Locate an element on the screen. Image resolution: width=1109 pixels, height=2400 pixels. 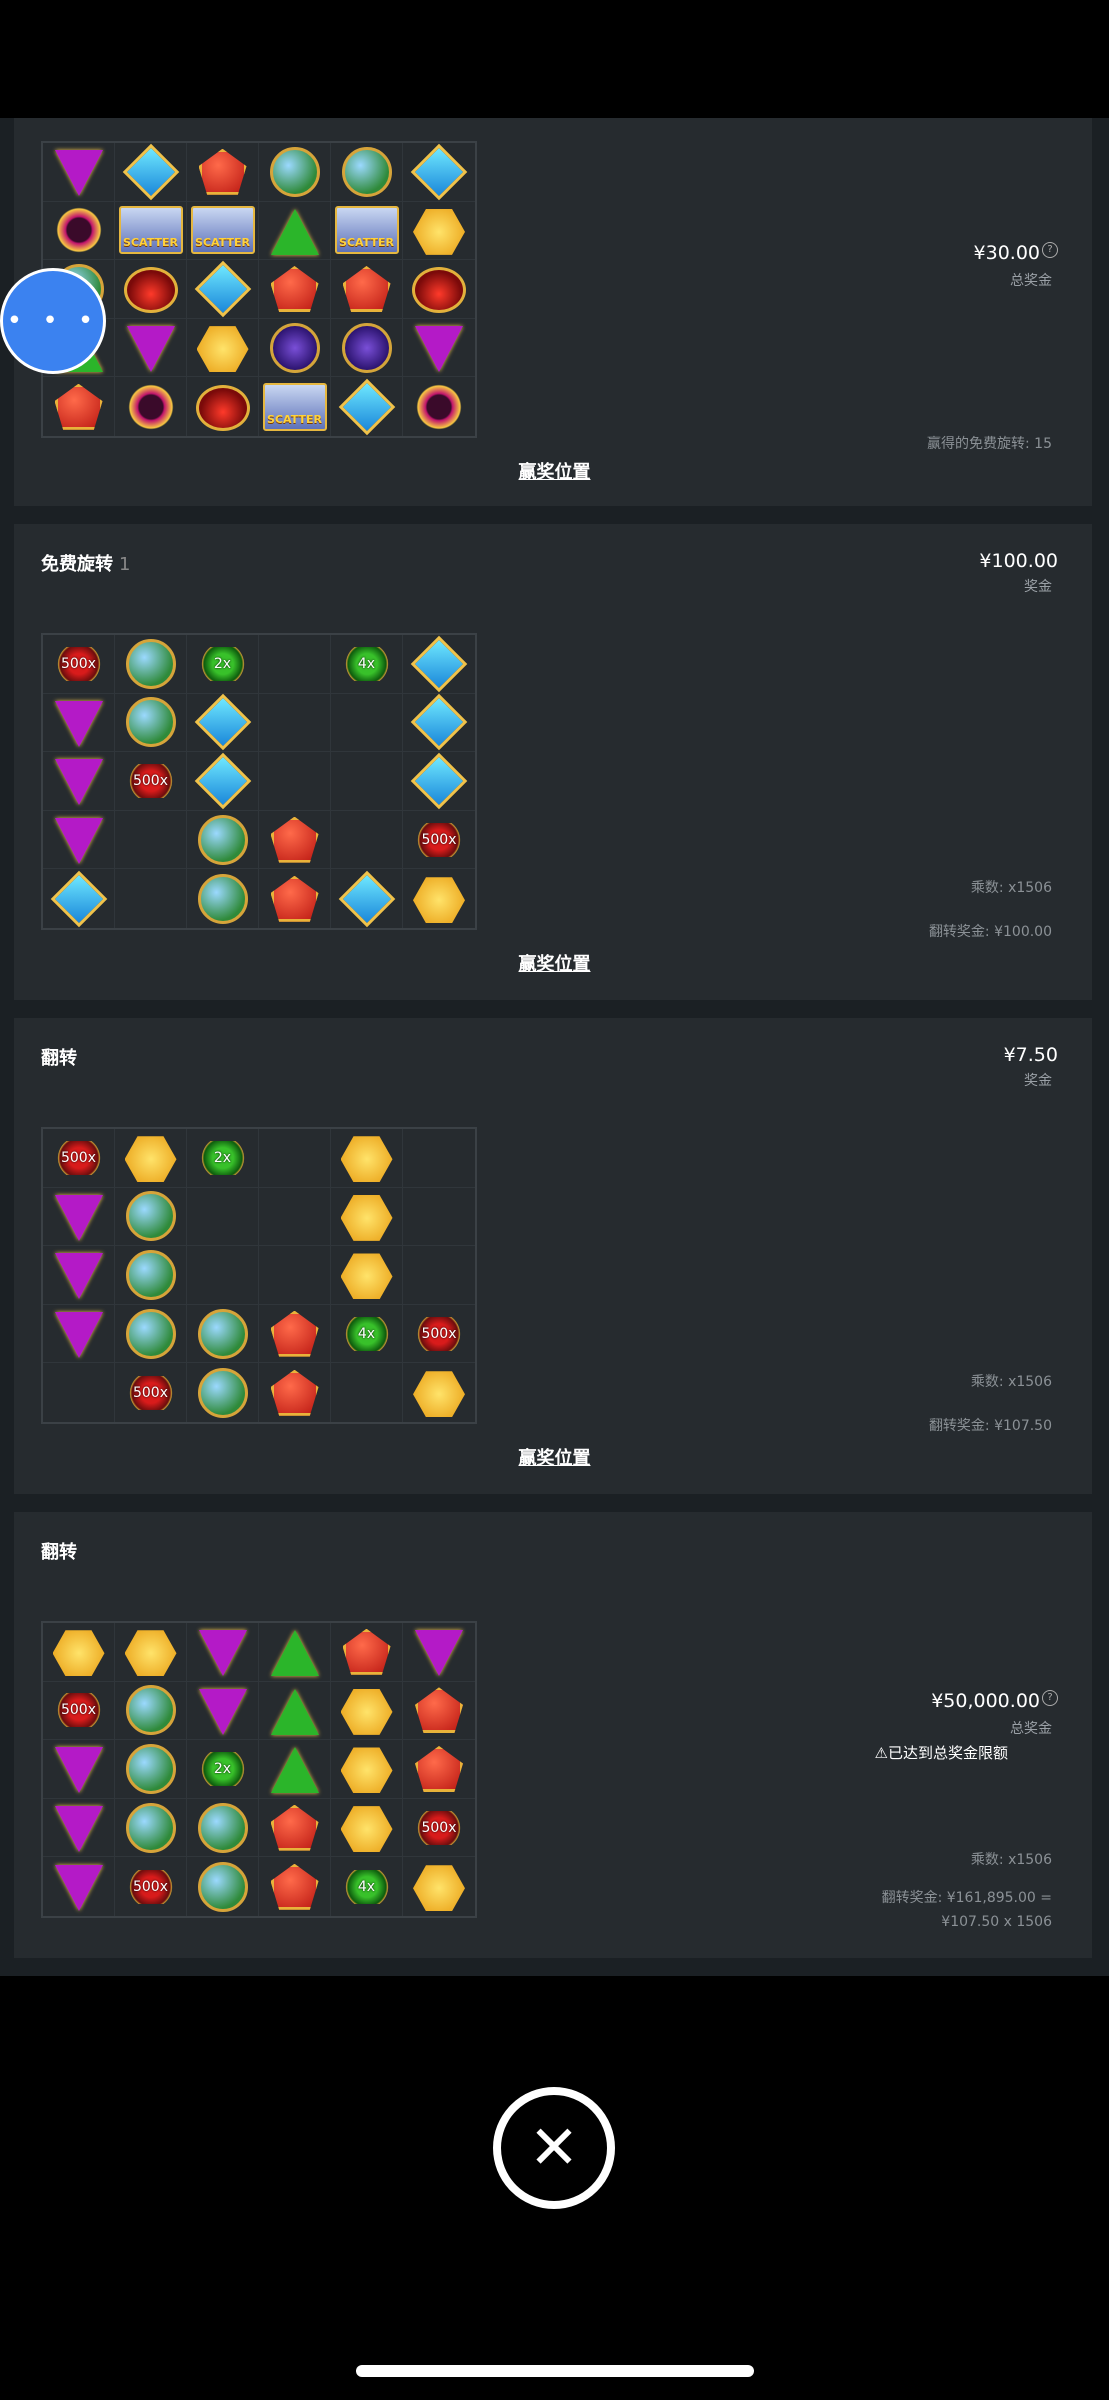
scatter-symbol: SCATTER is located at coordinates (294, 406).